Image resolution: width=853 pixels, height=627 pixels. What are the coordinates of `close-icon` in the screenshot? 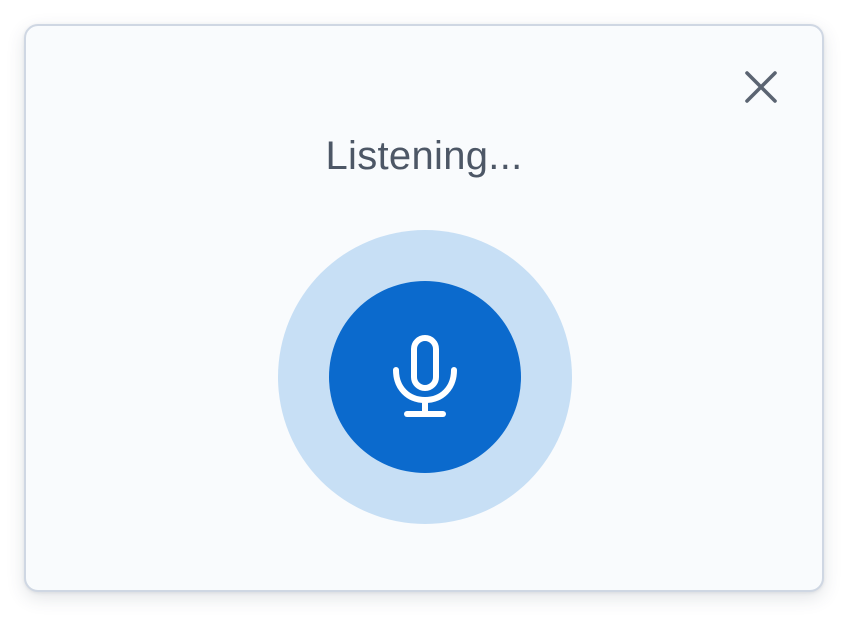 It's located at (761, 87).